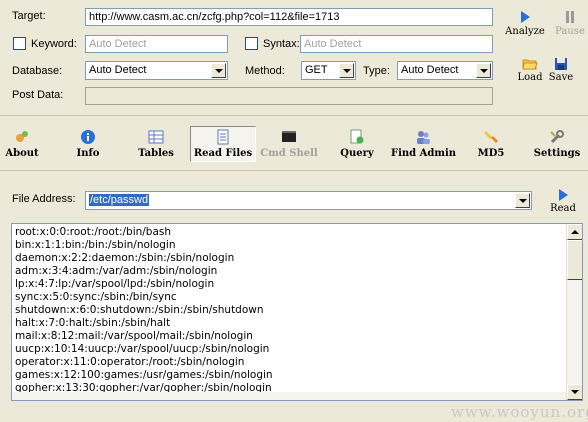 The image size is (588, 422). What do you see at coordinates (561, 64) in the screenshot?
I see `floppy-disk-icon` at bounding box center [561, 64].